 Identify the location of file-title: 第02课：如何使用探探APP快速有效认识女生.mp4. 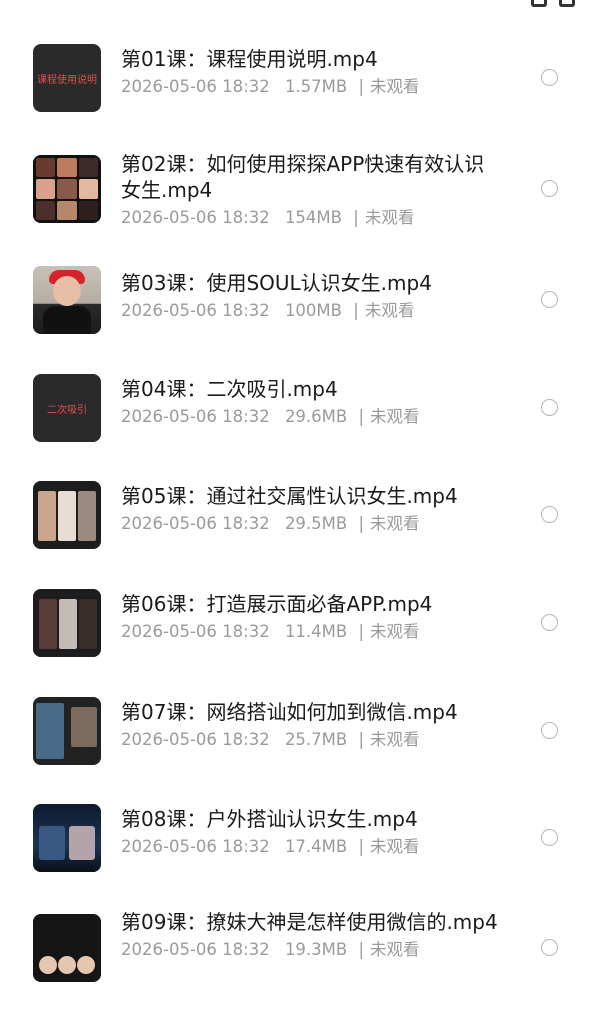
(303, 177).